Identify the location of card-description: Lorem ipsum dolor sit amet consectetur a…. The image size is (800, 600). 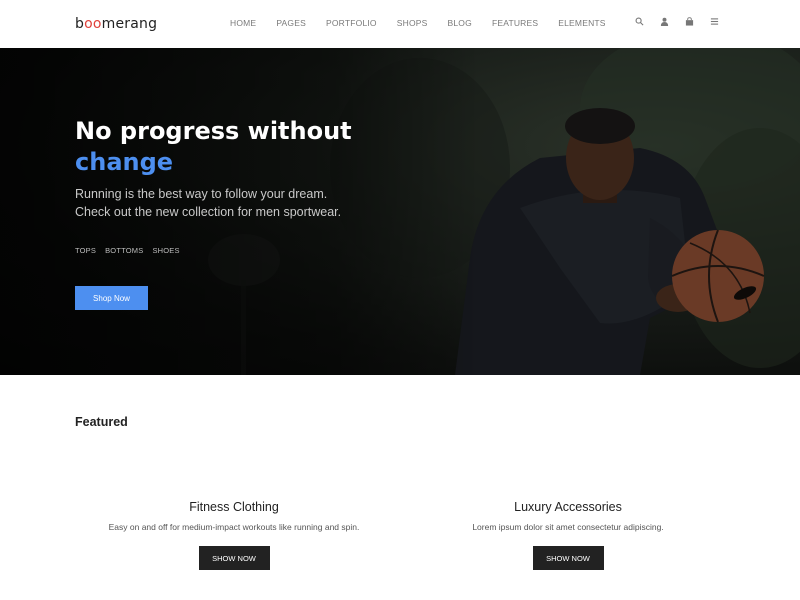
(568, 527).